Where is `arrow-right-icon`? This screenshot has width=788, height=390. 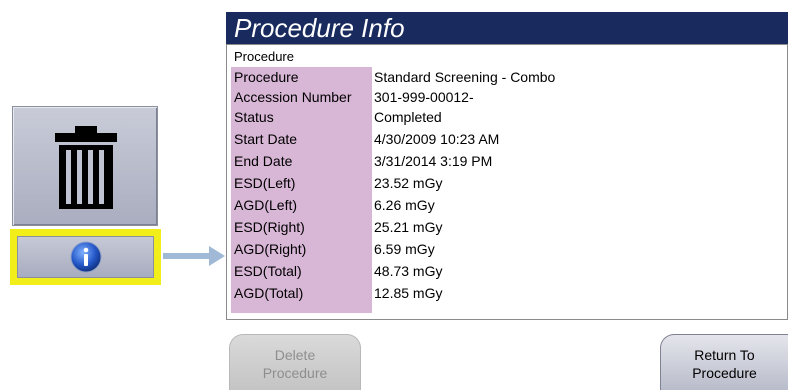
arrow-right-icon is located at coordinates (194, 256).